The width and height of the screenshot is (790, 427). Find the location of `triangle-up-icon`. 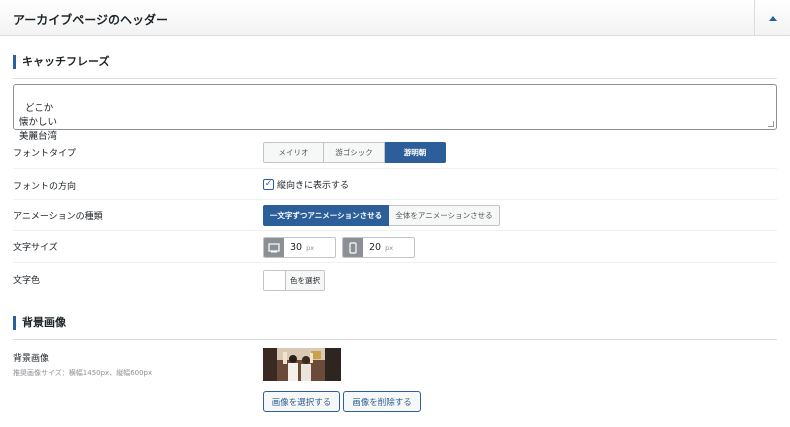

triangle-up-icon is located at coordinates (772, 18).